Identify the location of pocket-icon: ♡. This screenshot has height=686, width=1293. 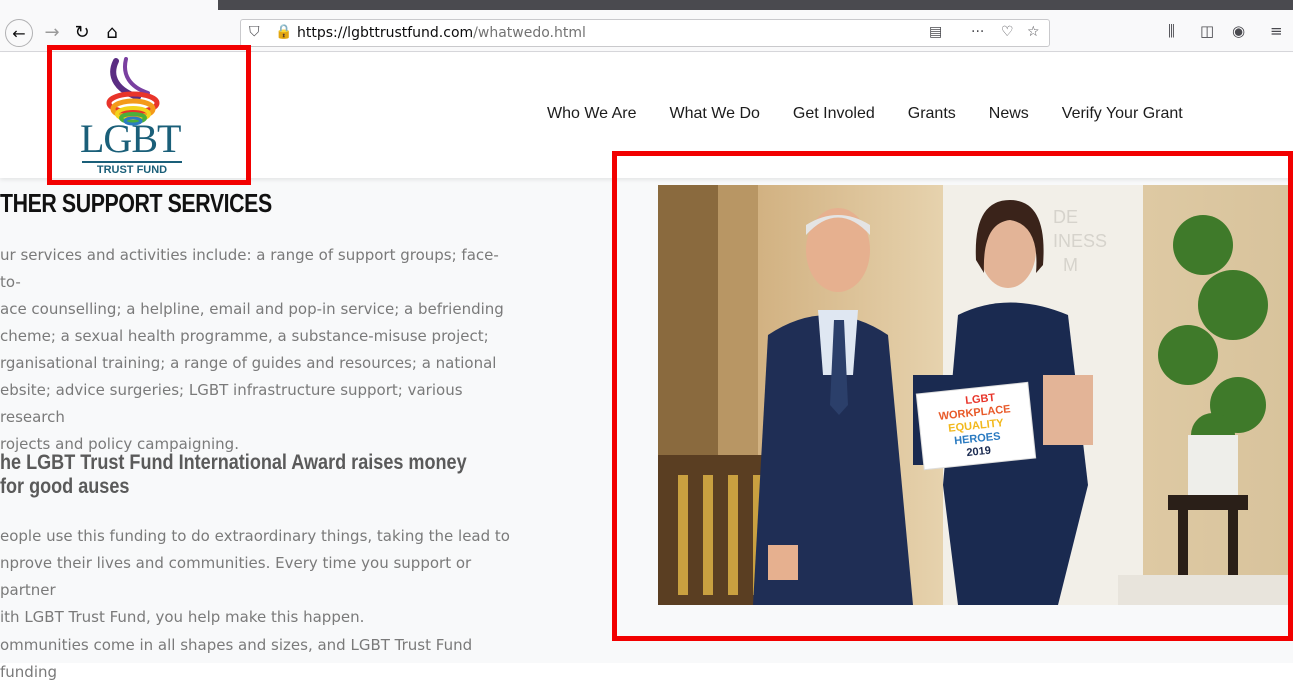
(1007, 32).